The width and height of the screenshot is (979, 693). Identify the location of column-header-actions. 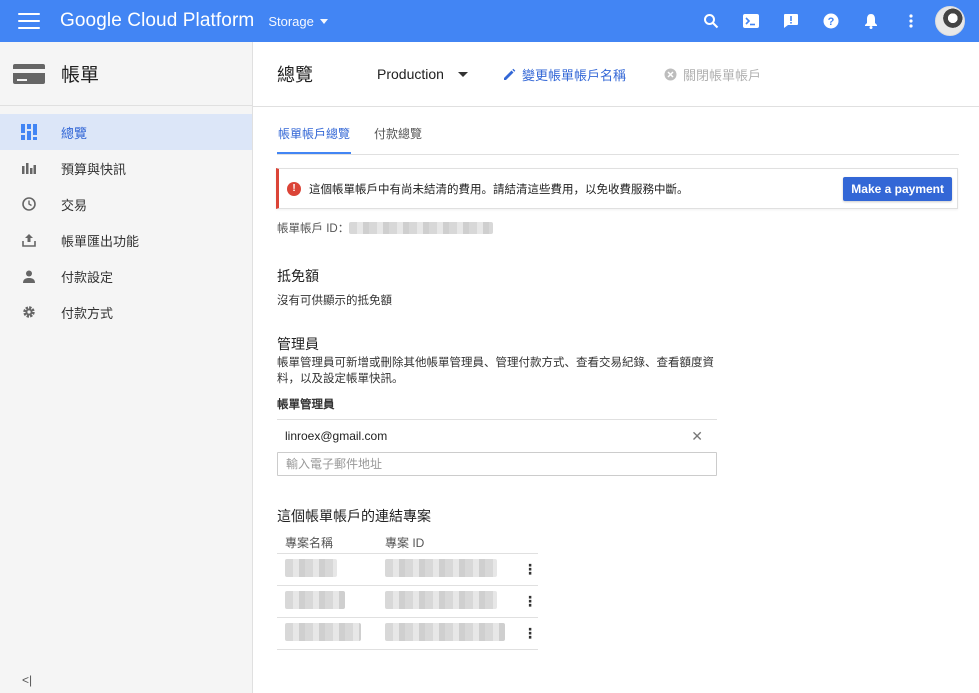
(526, 543).